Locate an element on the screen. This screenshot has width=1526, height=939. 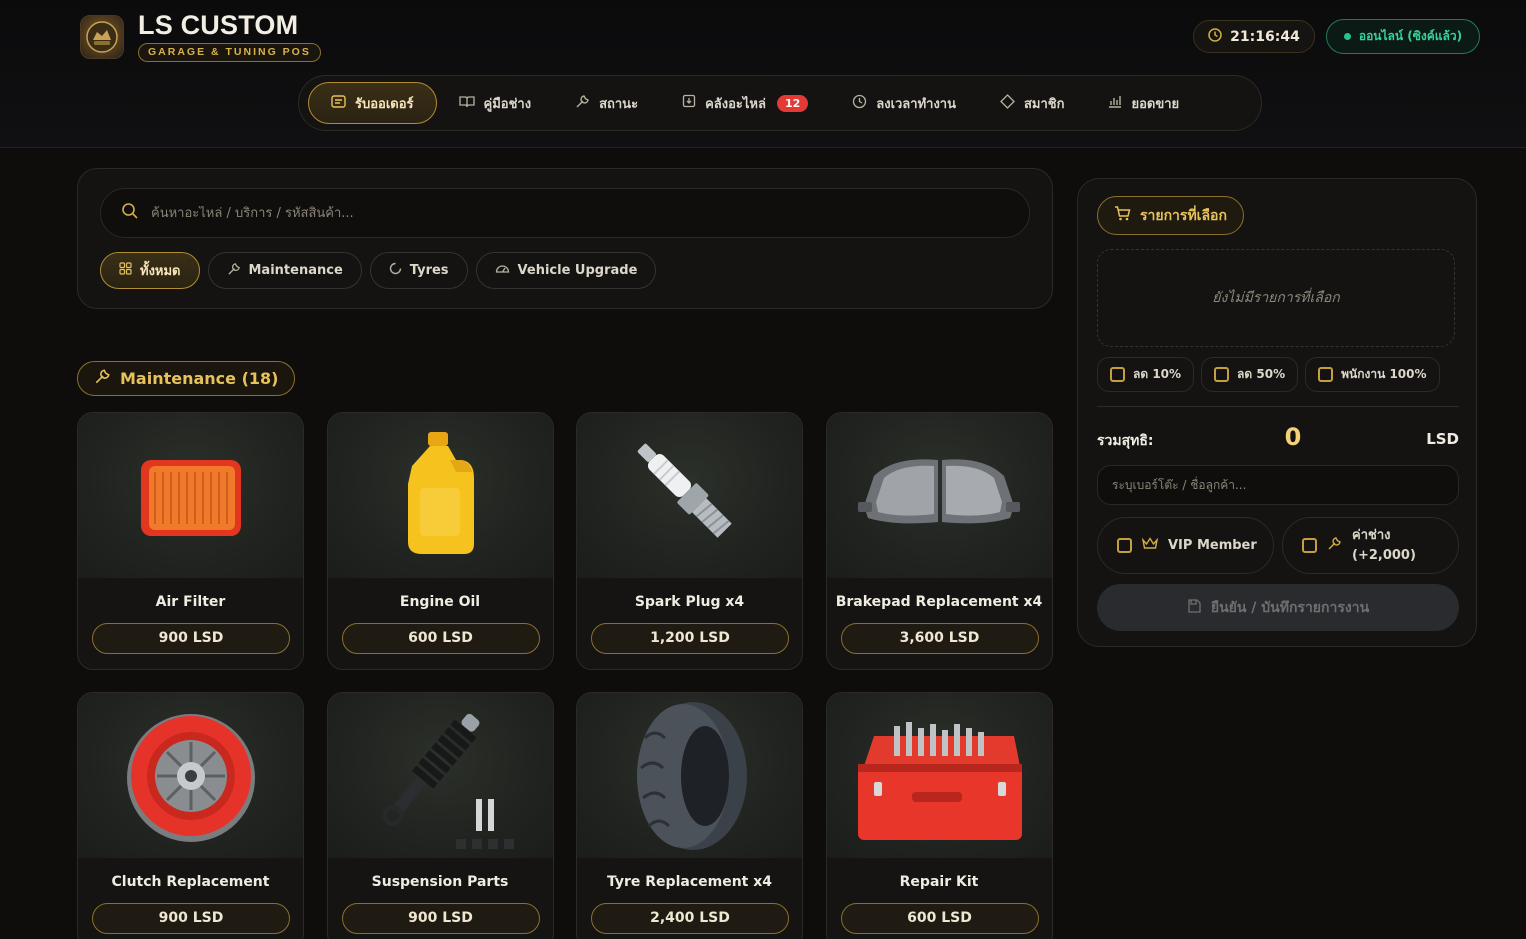
diamond-icon is located at coordinates (1007, 103).